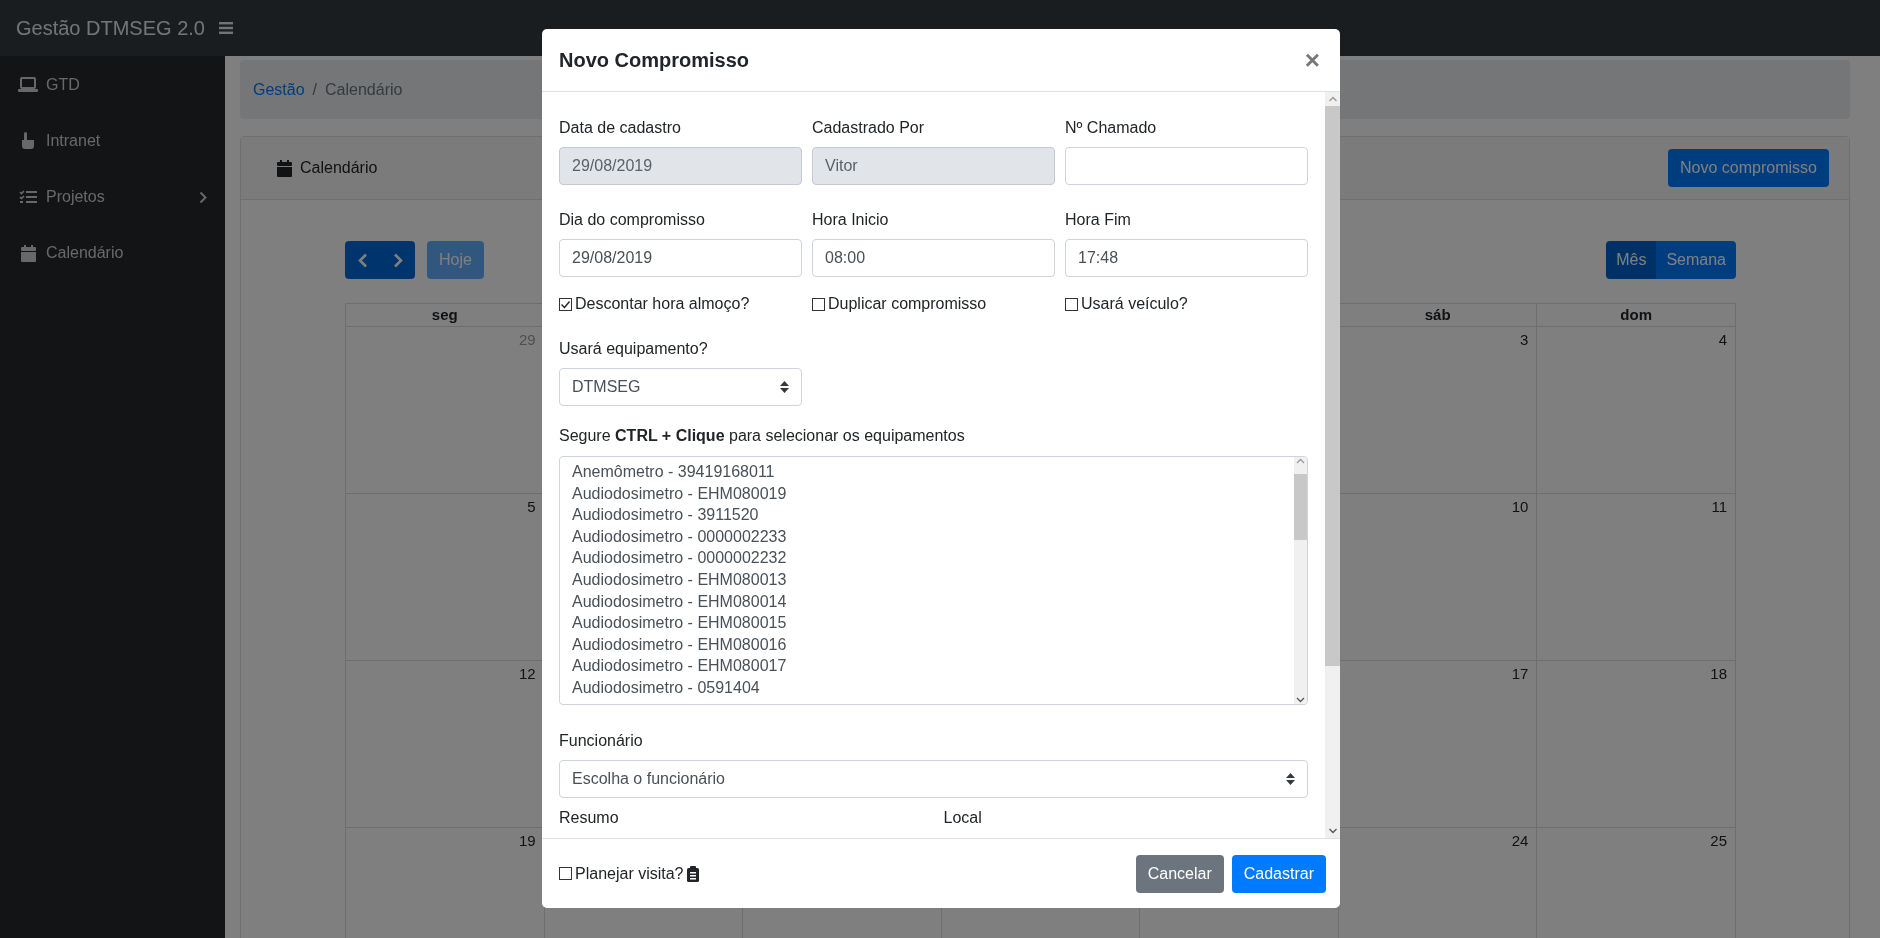  Describe the element at coordinates (620, 128) in the screenshot. I see `field-label: Data de cadastro` at that location.